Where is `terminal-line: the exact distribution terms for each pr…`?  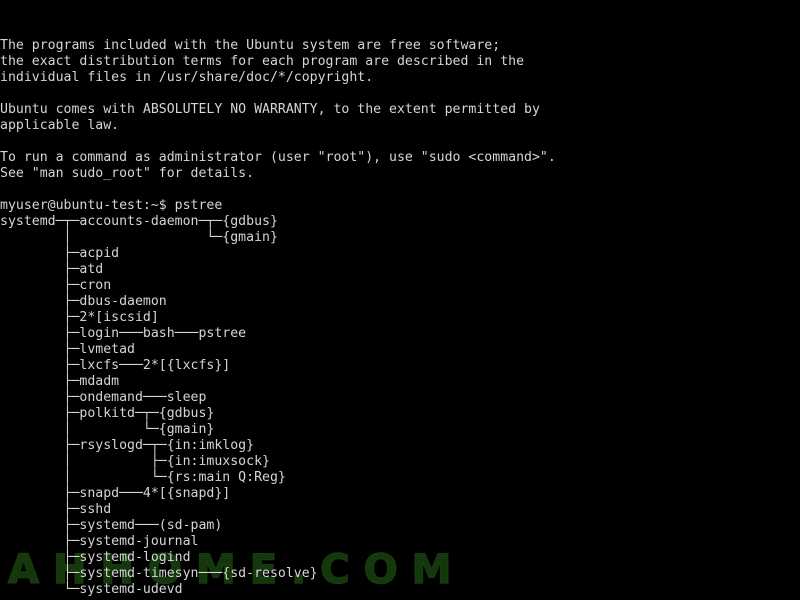
terminal-line: the exact distribution terms for each pr… is located at coordinates (262, 61).